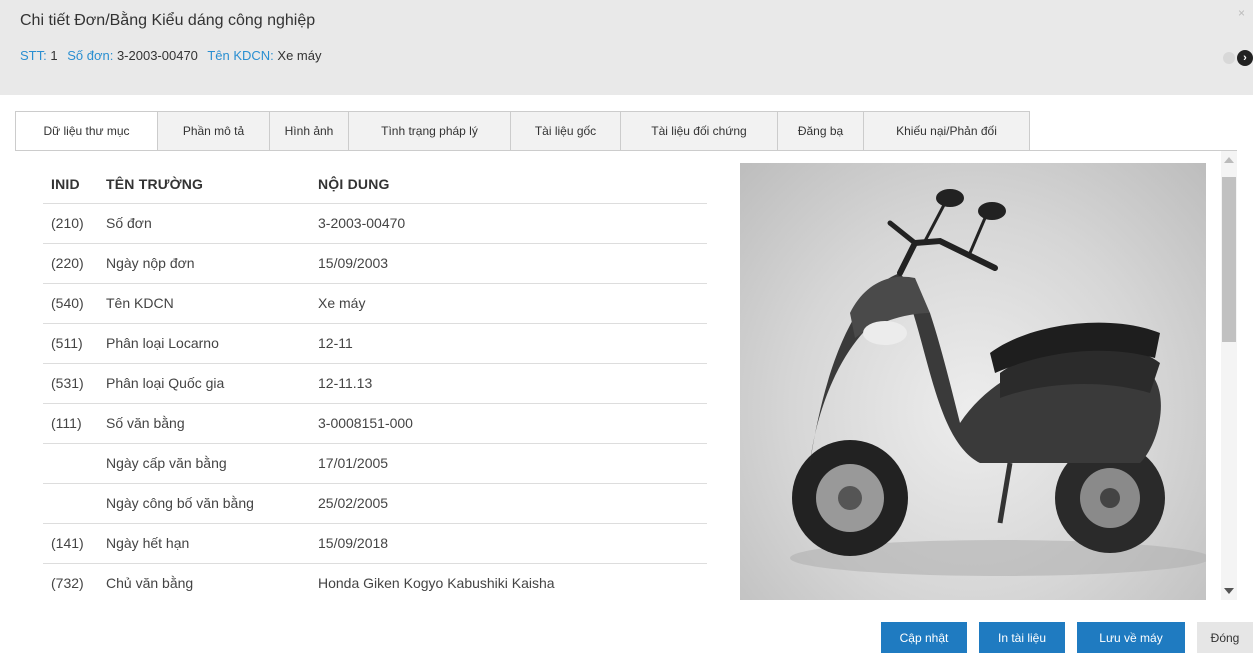 This screenshot has width=1253, height=653. Describe the element at coordinates (512, 223) in the screenshot. I see `value-cell: 3-2003-00470` at that location.